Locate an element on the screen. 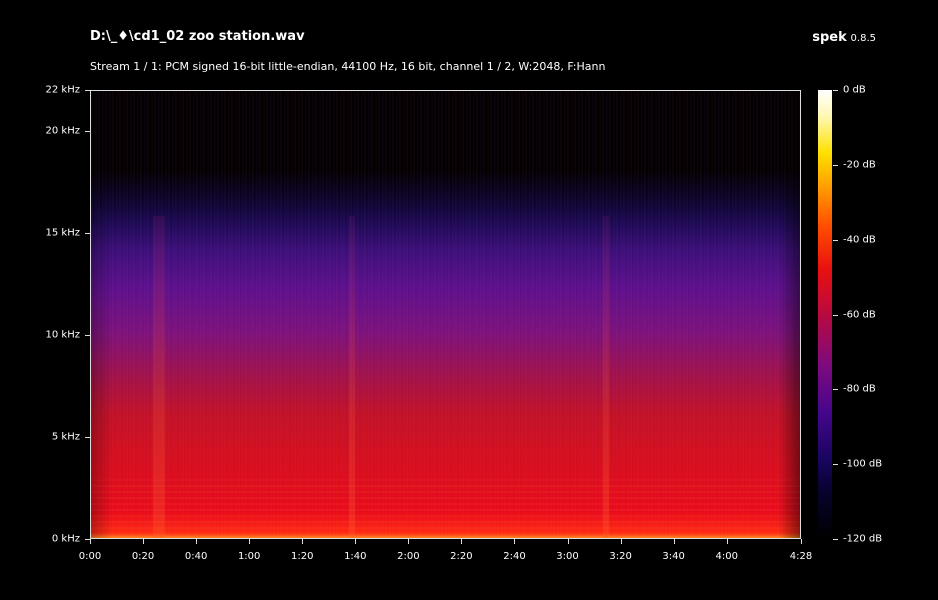 This screenshot has width=938, height=600. db-tick-label: -120 dB is located at coordinates (863, 539).